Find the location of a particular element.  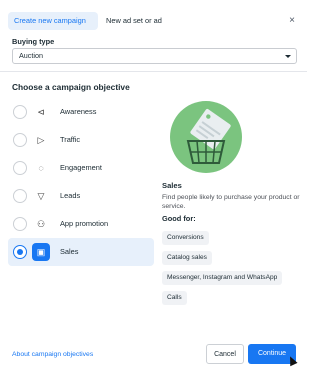

close-icon: × is located at coordinates (292, 21).